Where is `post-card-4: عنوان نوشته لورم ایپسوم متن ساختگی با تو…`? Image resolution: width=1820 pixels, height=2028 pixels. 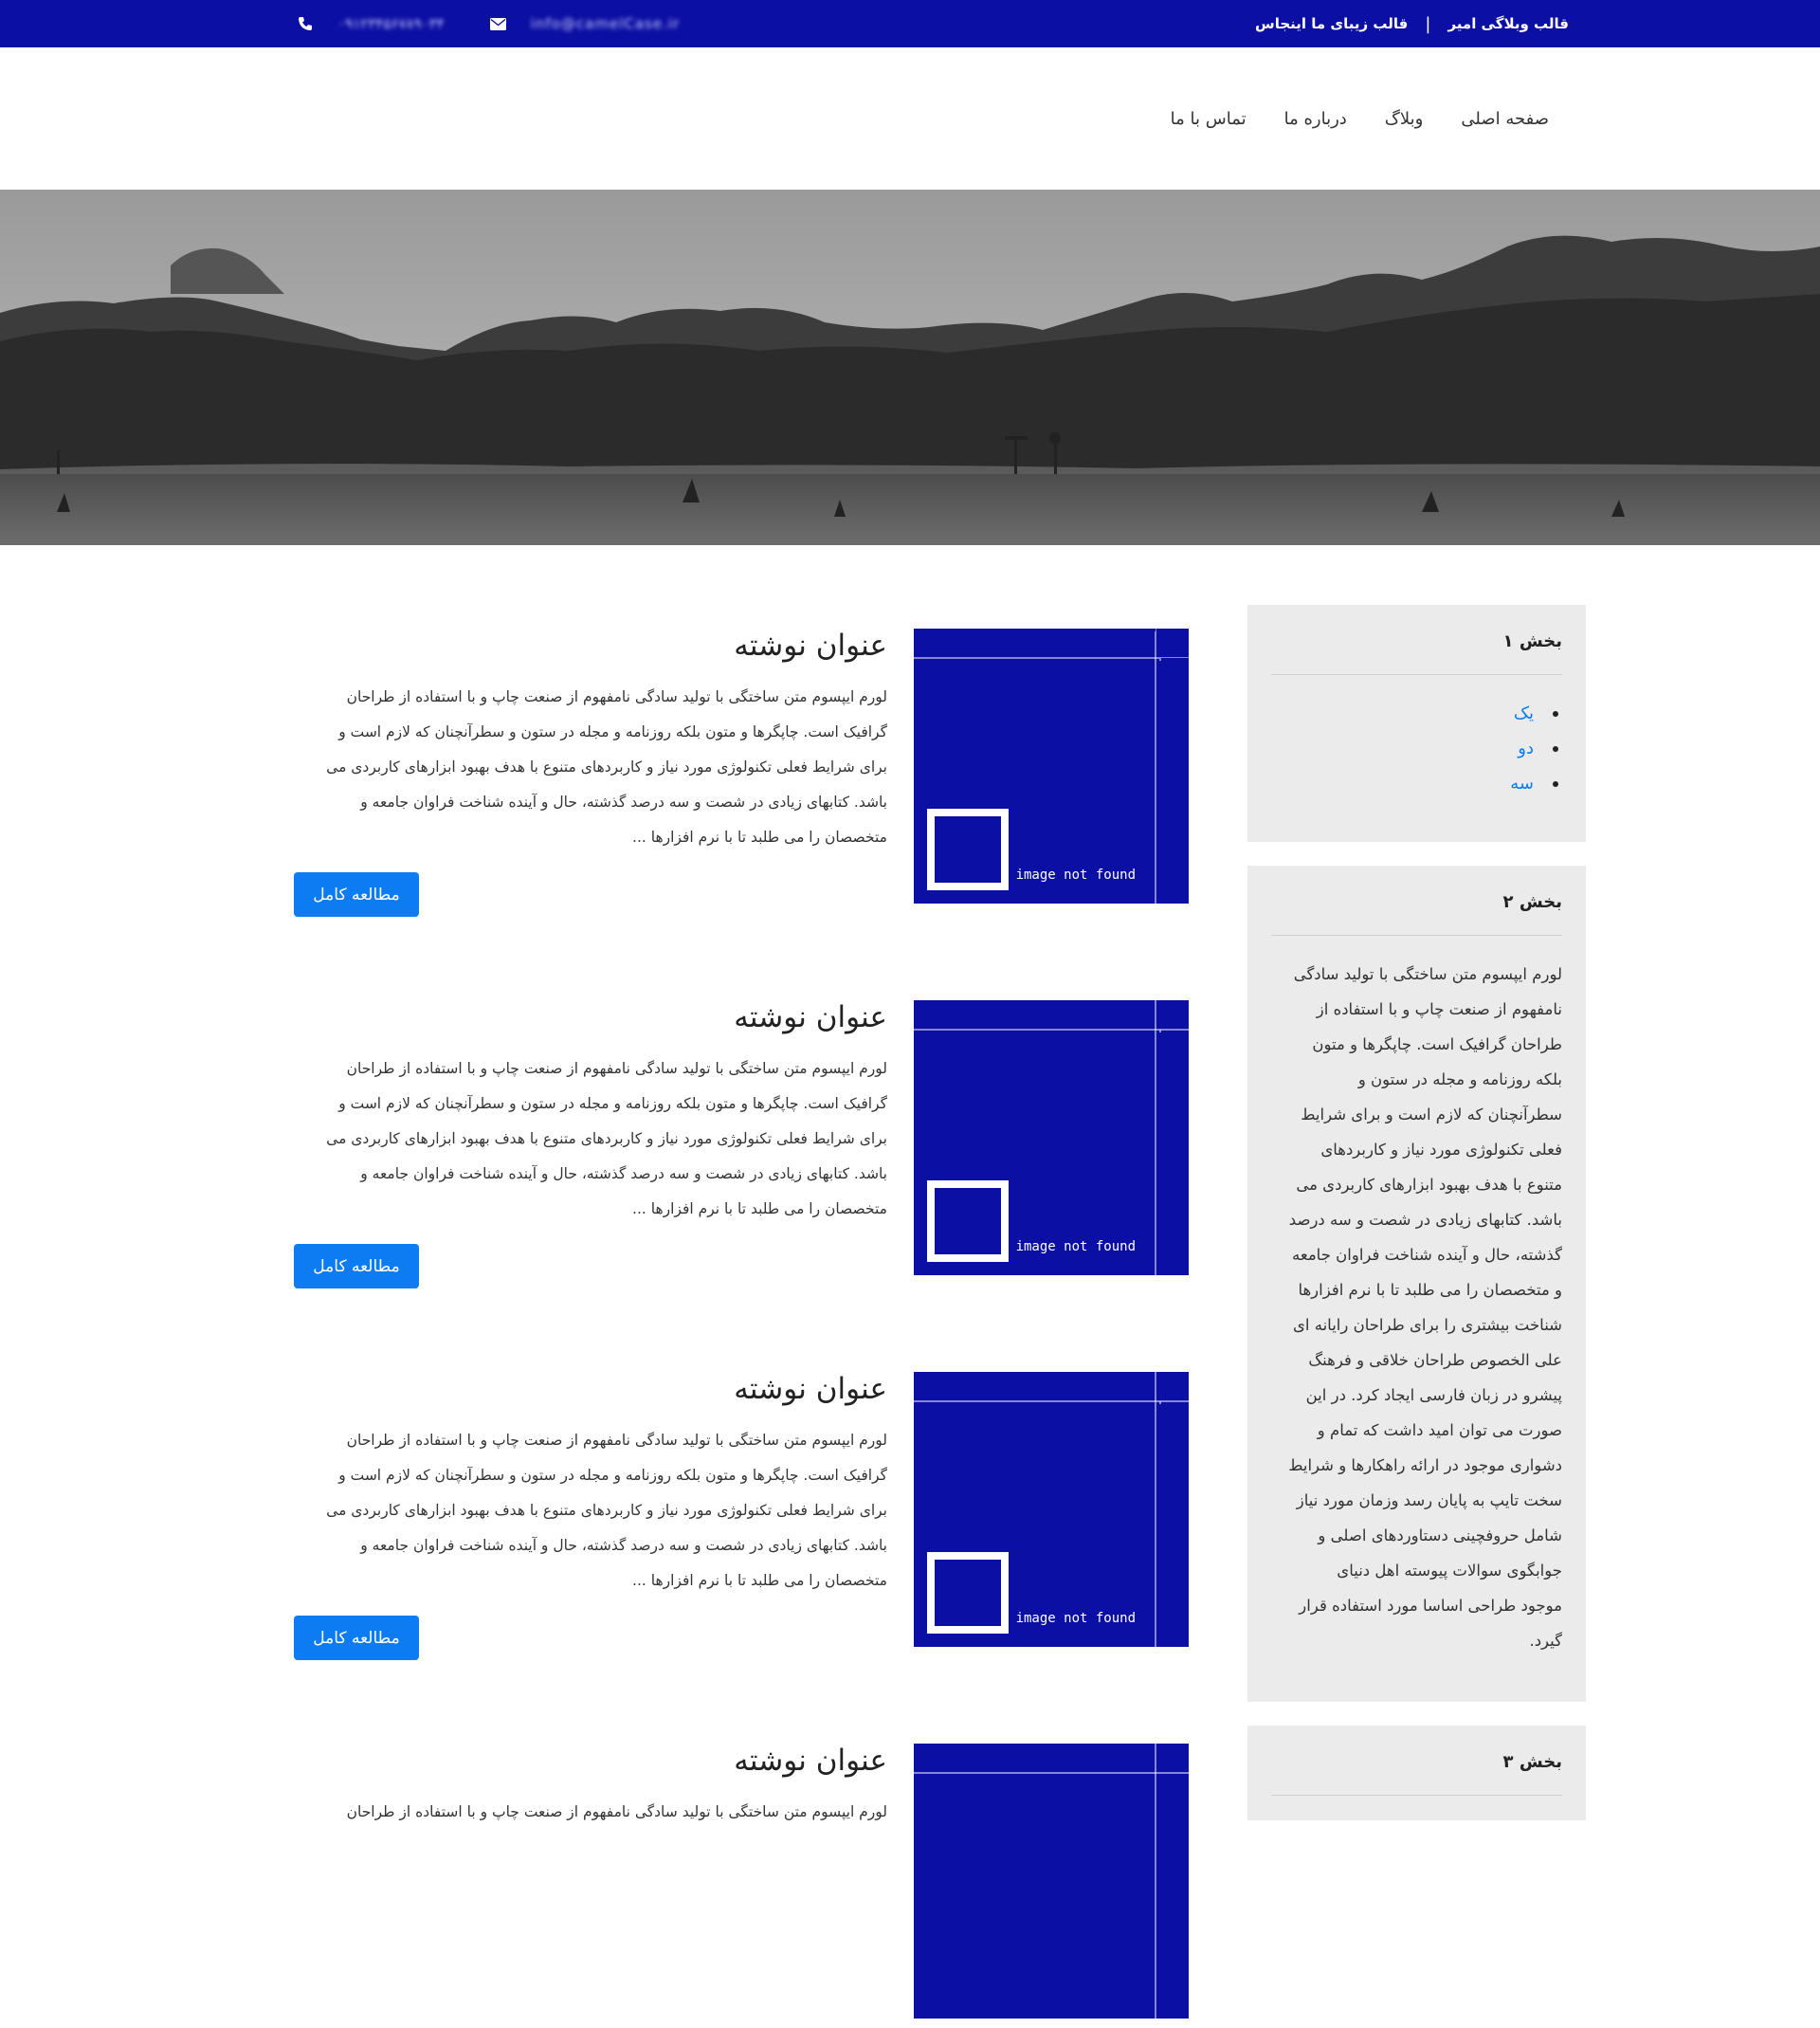 post-card-4: عنوان نوشته لورم ایپسوم متن ساختگی با تو… is located at coordinates (741, 1886).